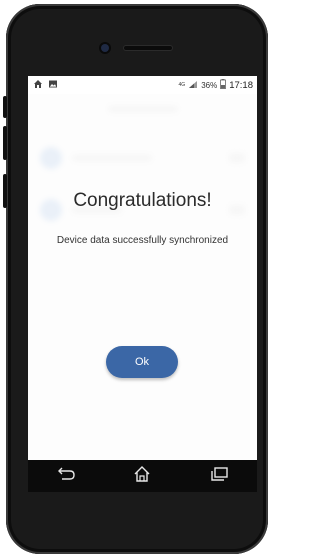 The width and height of the screenshot is (320, 556). I want to click on dialog-message: Device data successfully synchronized, so click(142, 240).